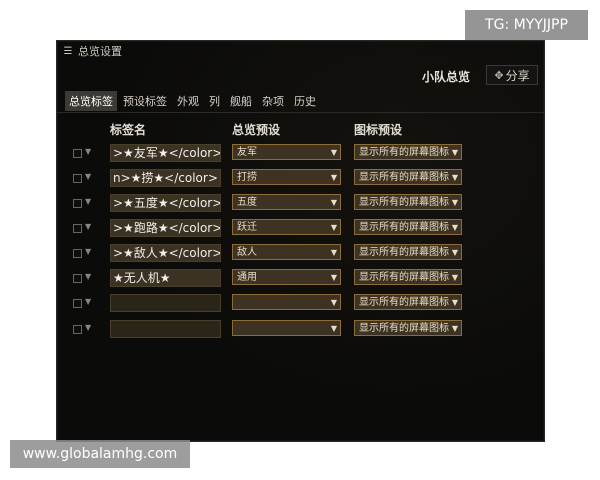 The width and height of the screenshot is (600, 480). What do you see at coordinates (286, 252) in the screenshot?
I see `overview-preset-select: 敌人 ▼` at bounding box center [286, 252].